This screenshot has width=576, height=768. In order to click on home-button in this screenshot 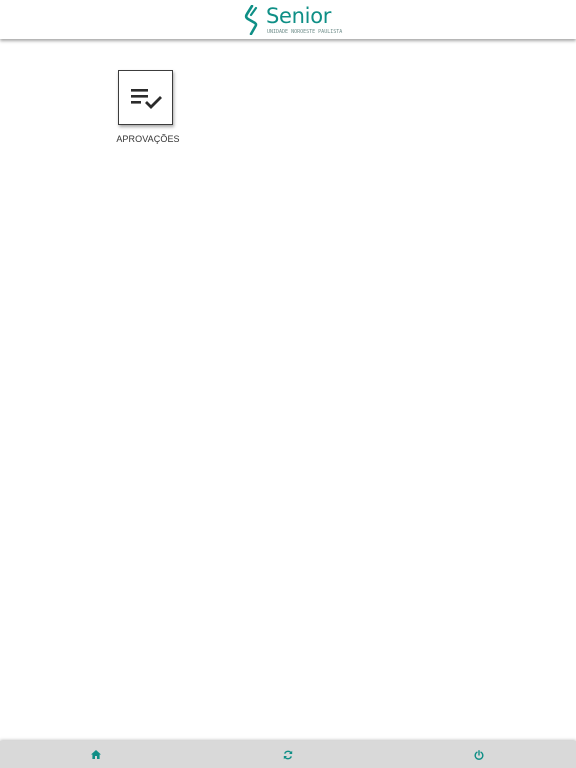, I will do `click(96, 754)`.